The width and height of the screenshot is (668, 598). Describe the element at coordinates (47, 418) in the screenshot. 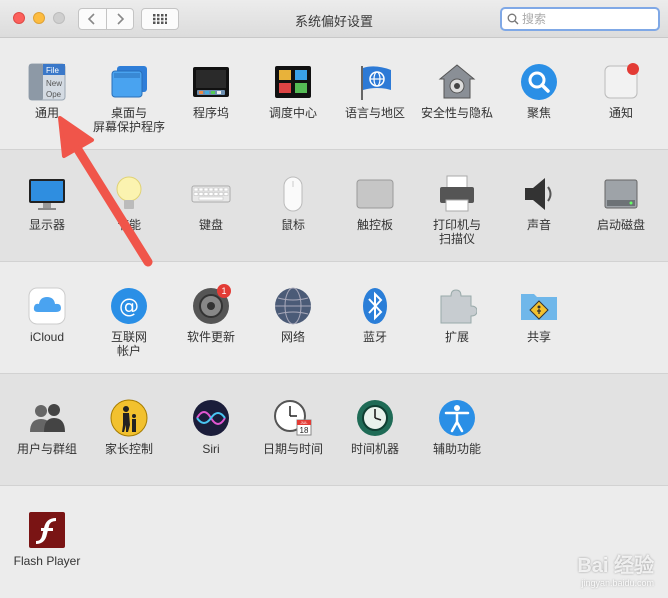

I see `users-groups-icon` at that location.